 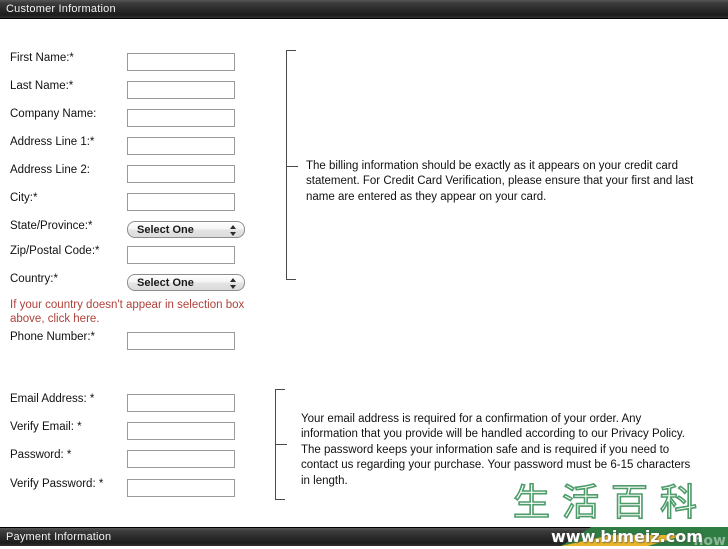 I want to click on input-company-name, so click(x=181, y=118).